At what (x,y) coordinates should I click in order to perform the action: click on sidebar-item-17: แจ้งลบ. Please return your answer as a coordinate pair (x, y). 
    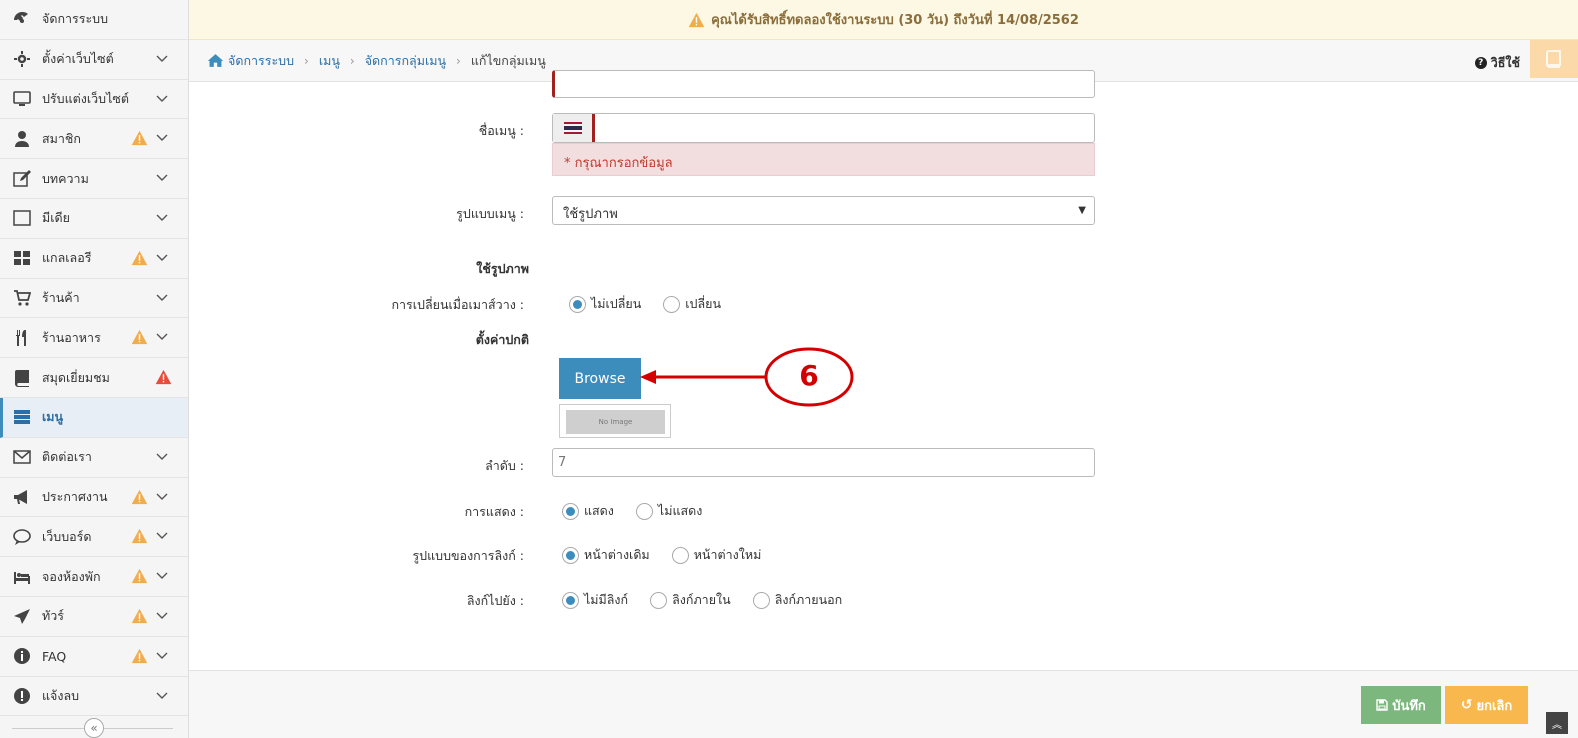
    Looking at the image, I should click on (94, 697).